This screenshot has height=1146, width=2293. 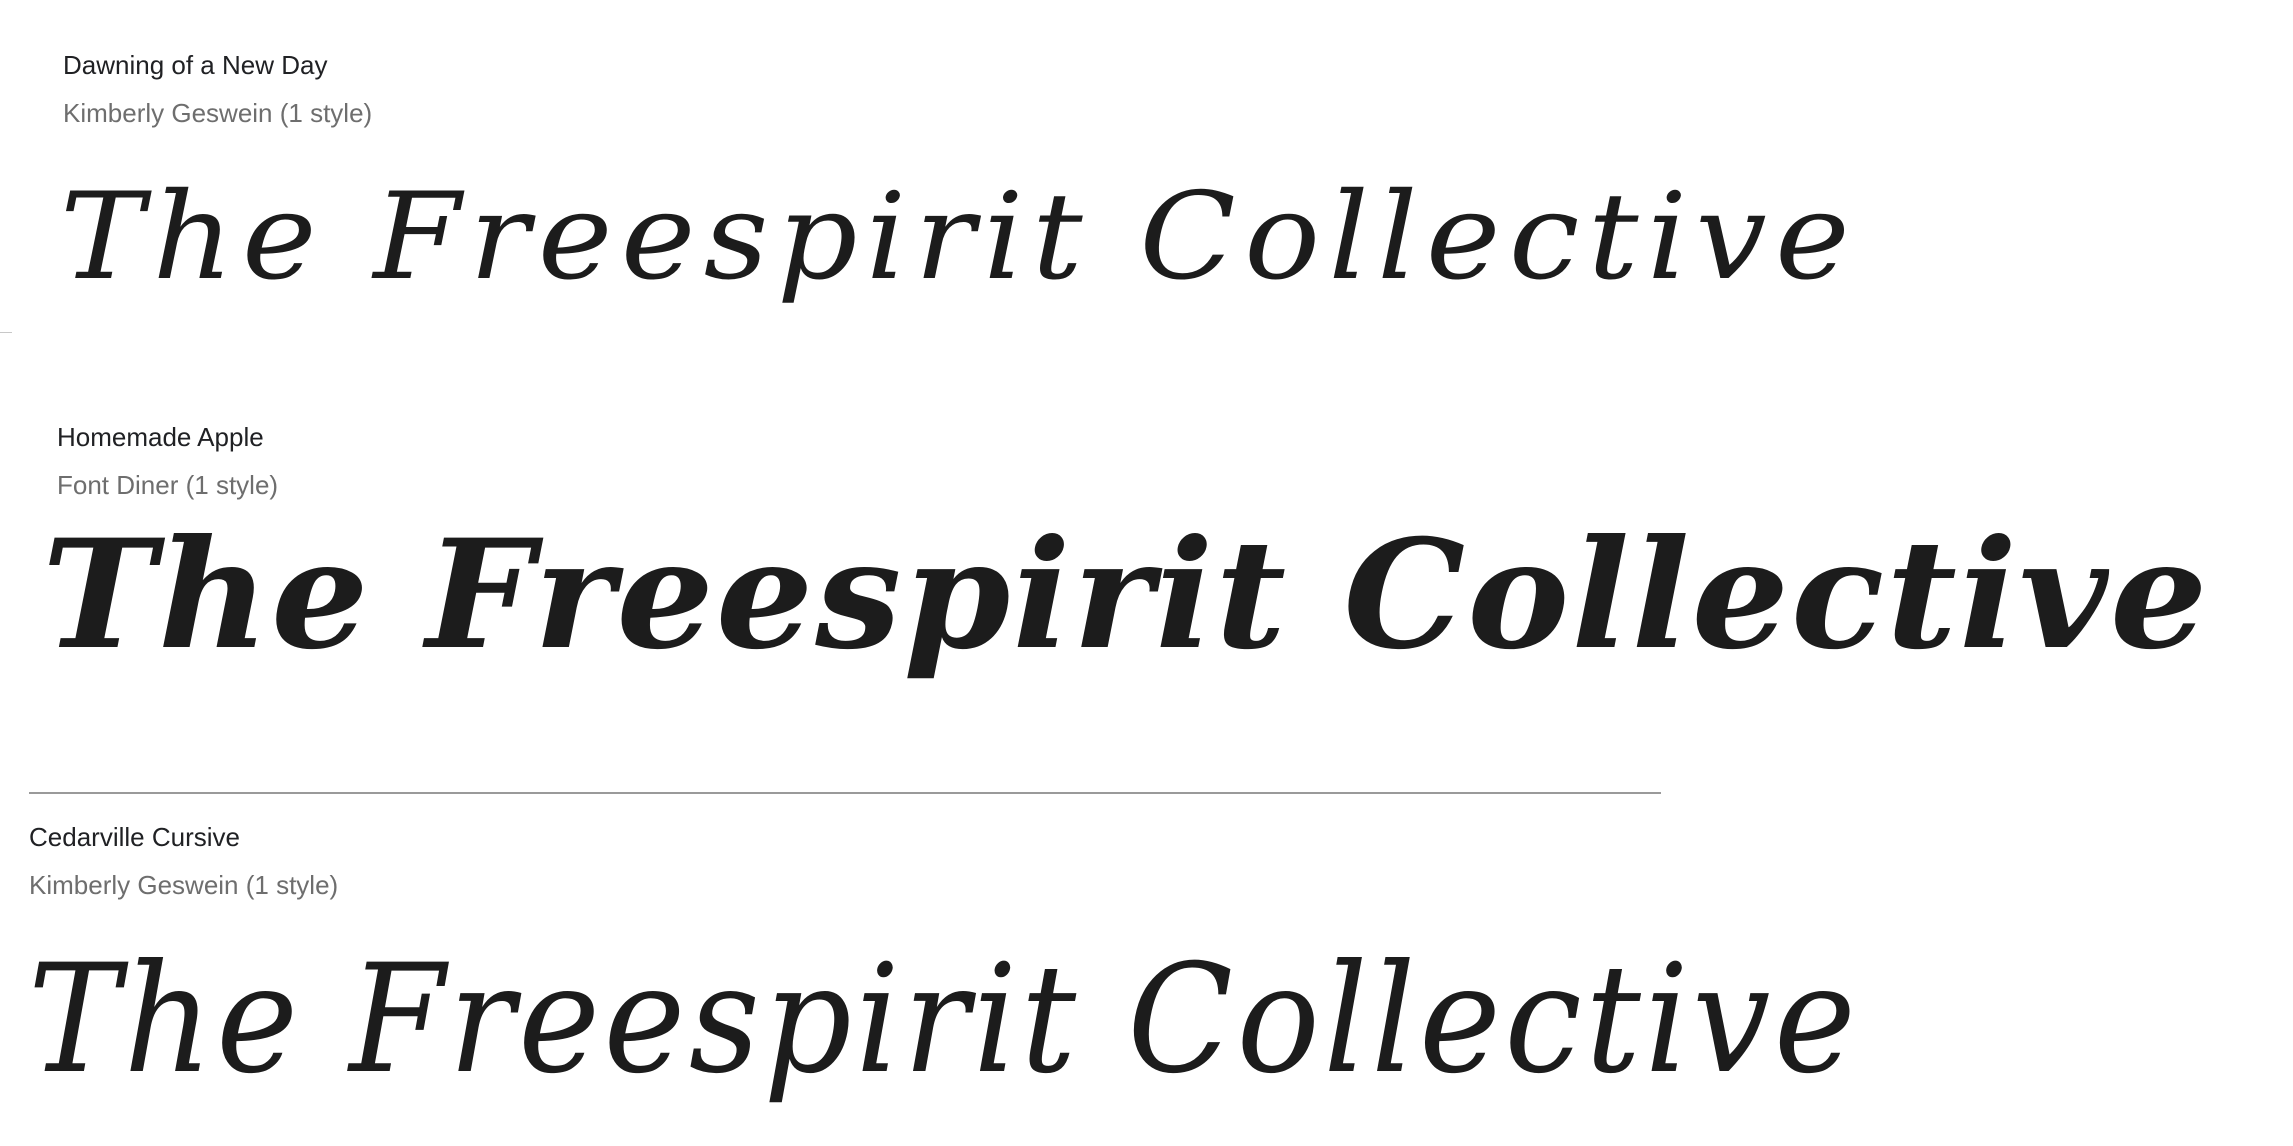 What do you see at coordinates (160, 437) in the screenshot?
I see `font-name: Homemade Apple` at bounding box center [160, 437].